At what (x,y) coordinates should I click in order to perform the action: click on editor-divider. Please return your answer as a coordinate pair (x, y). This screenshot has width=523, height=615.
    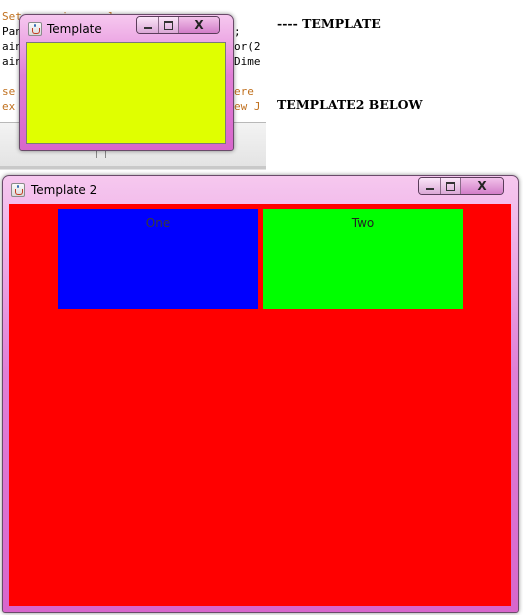
    Looking at the image, I should click on (133, 167).